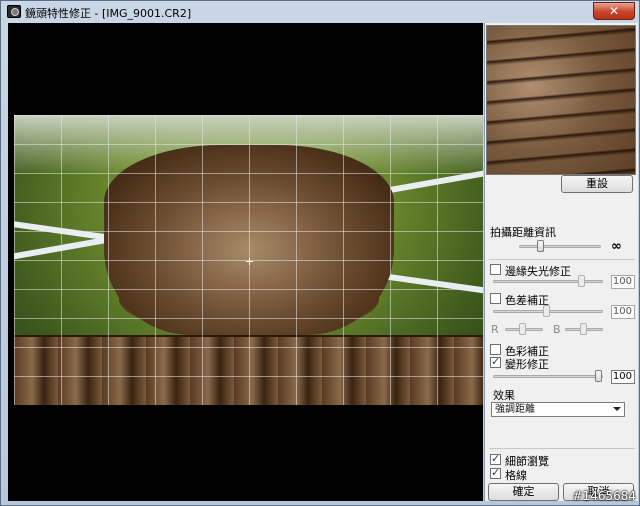  I want to click on distortion-value-field: 100, so click(623, 377).